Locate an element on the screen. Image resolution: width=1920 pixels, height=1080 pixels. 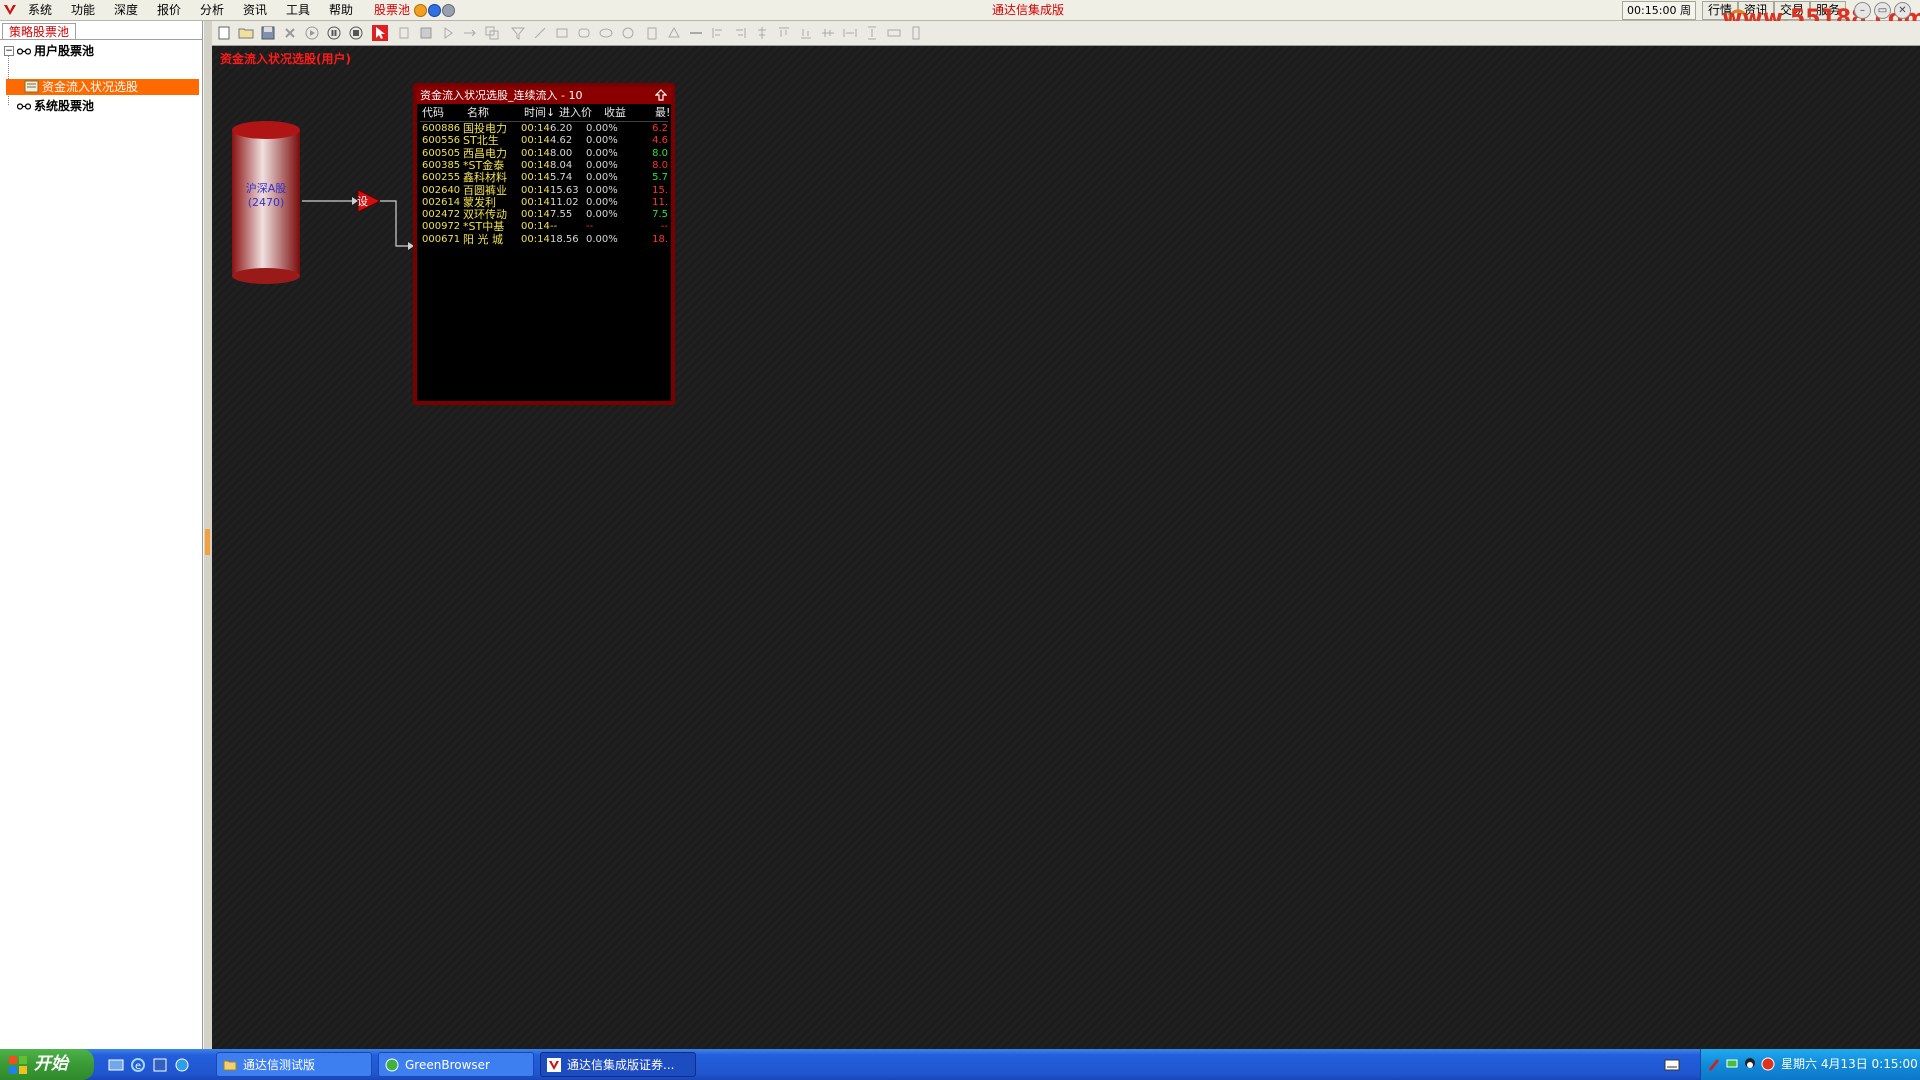
source-label: 沪深A股 (2470) is located at coordinates (266, 196).